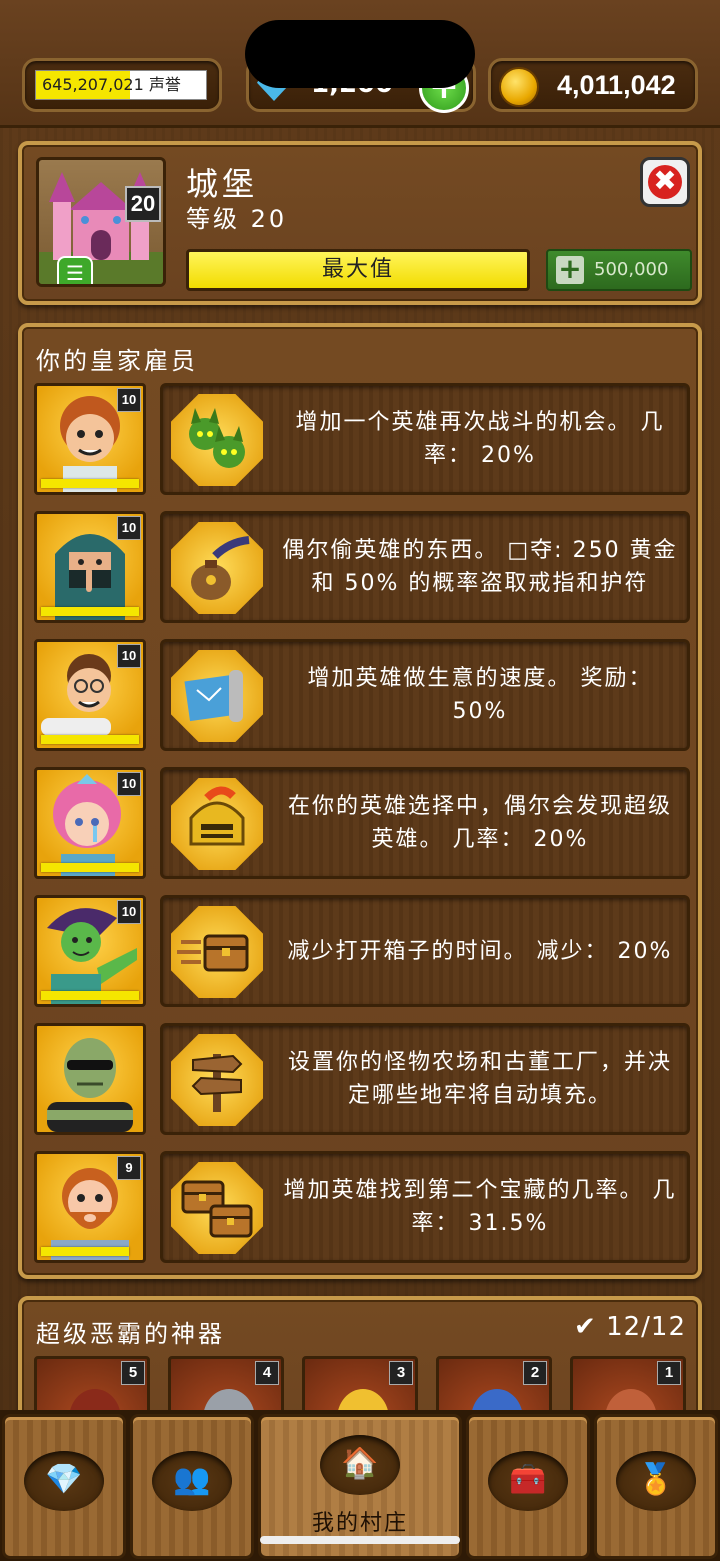 The image size is (720, 1561). What do you see at coordinates (217, 824) in the screenshot?
I see `knight-helmet-icon` at bounding box center [217, 824].